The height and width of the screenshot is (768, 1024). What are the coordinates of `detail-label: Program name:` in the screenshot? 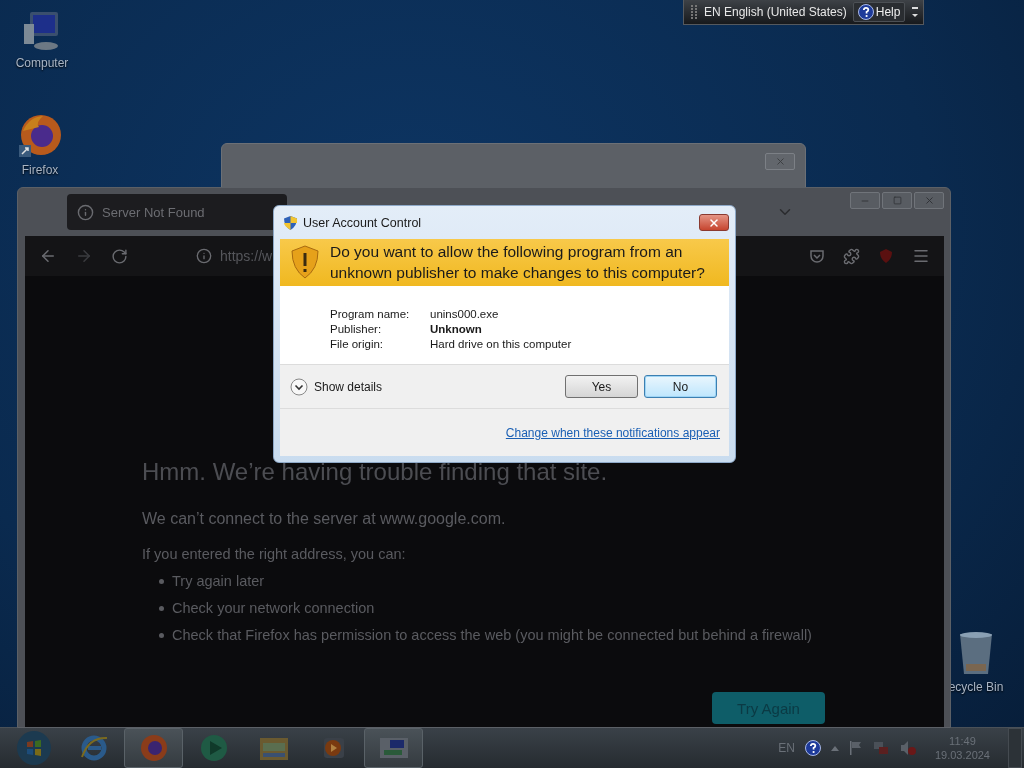 It's located at (370, 314).